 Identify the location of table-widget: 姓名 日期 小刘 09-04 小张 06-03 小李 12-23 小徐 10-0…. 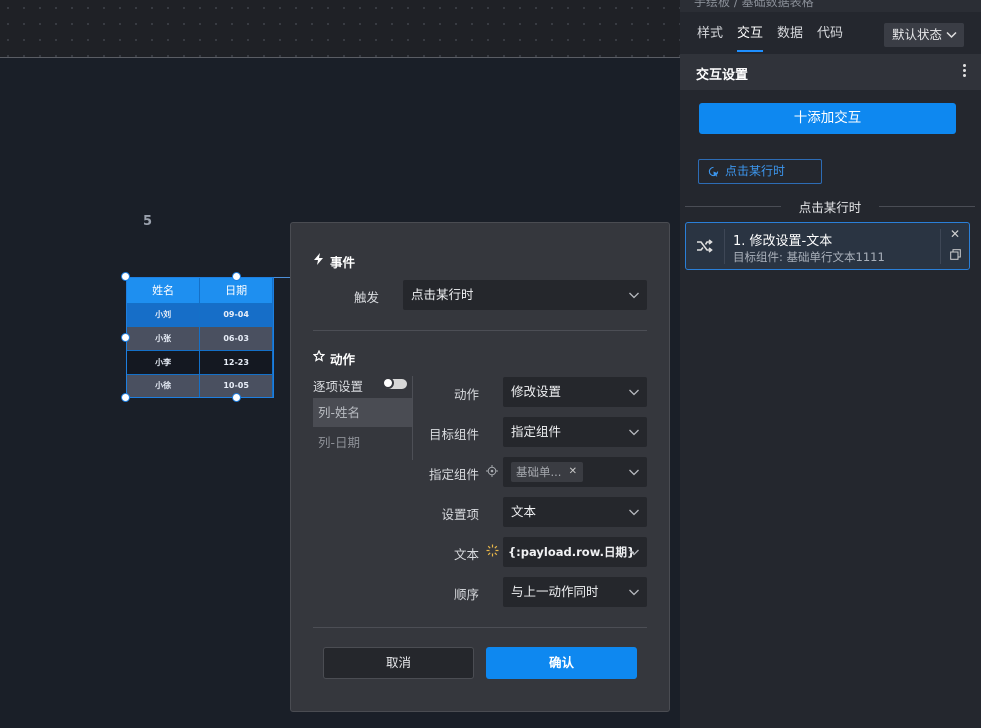
(200, 337).